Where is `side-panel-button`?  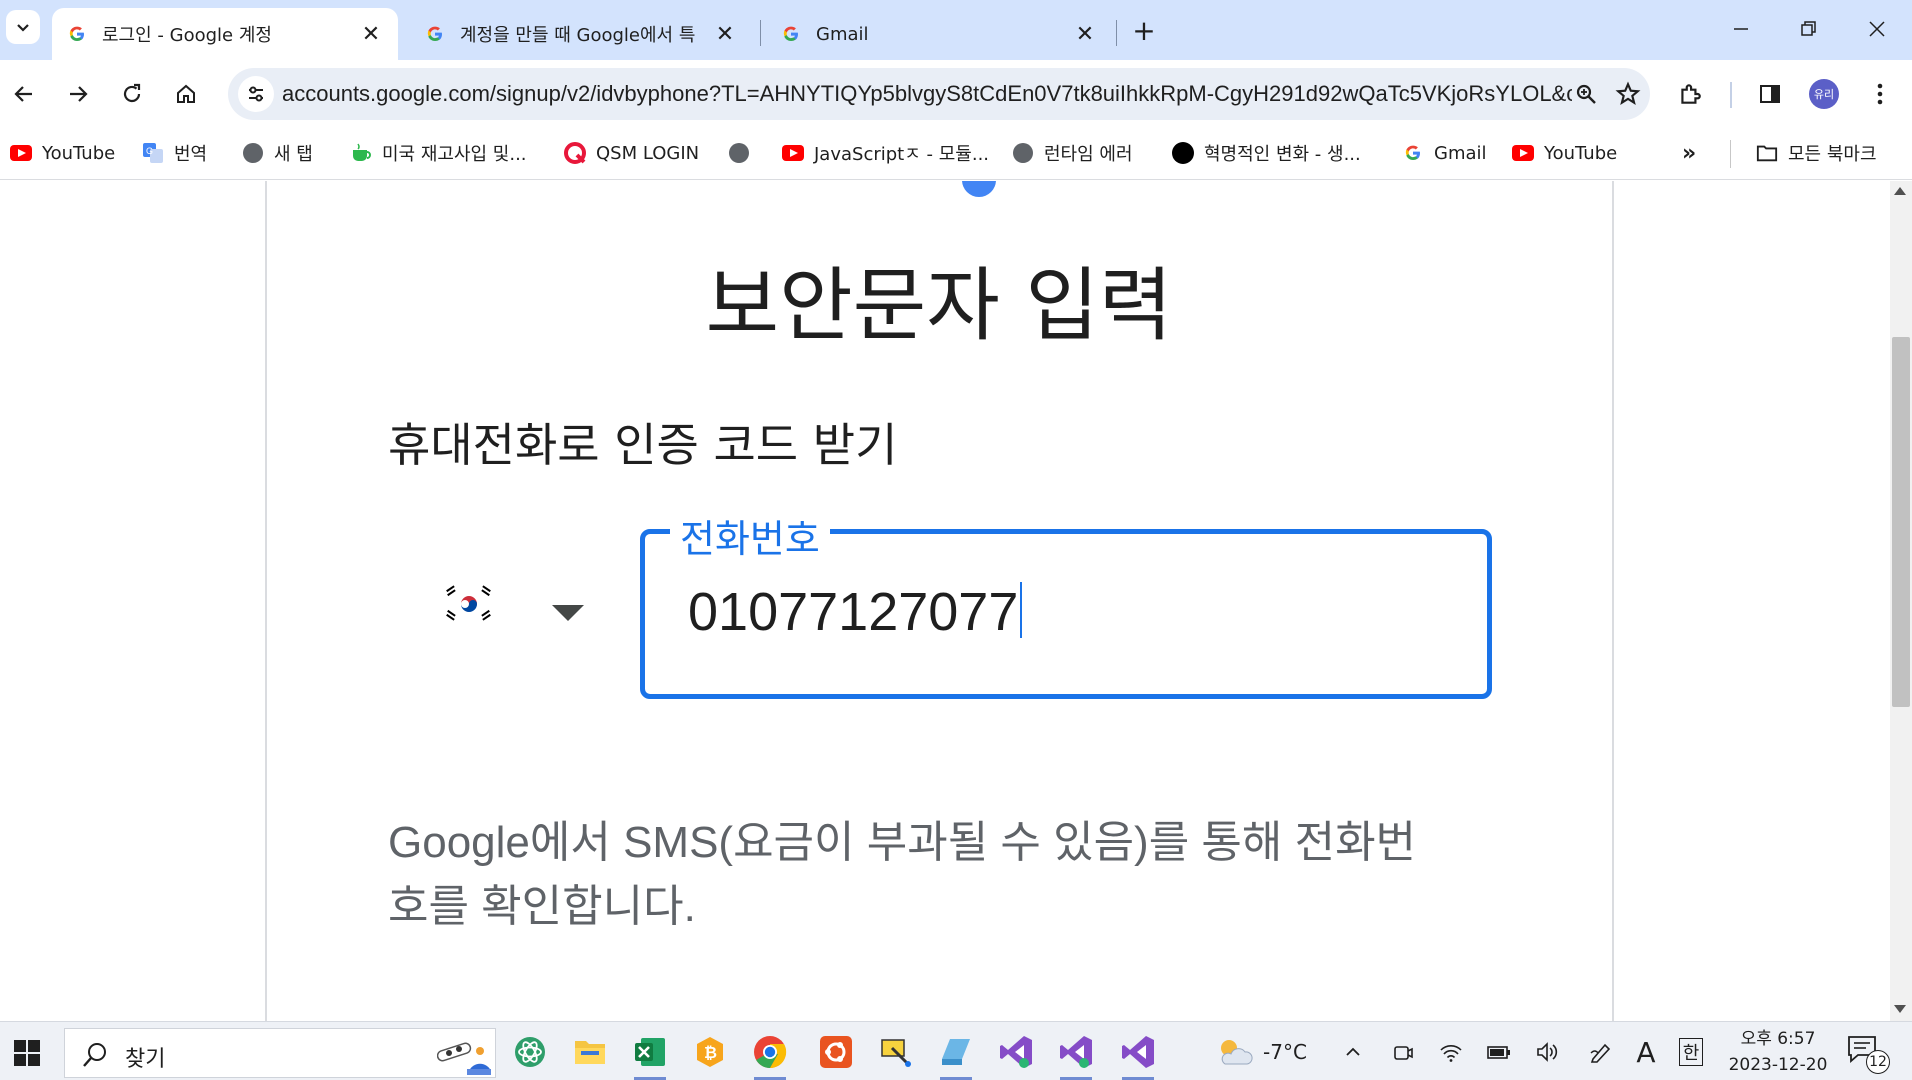 side-panel-button is located at coordinates (1770, 94).